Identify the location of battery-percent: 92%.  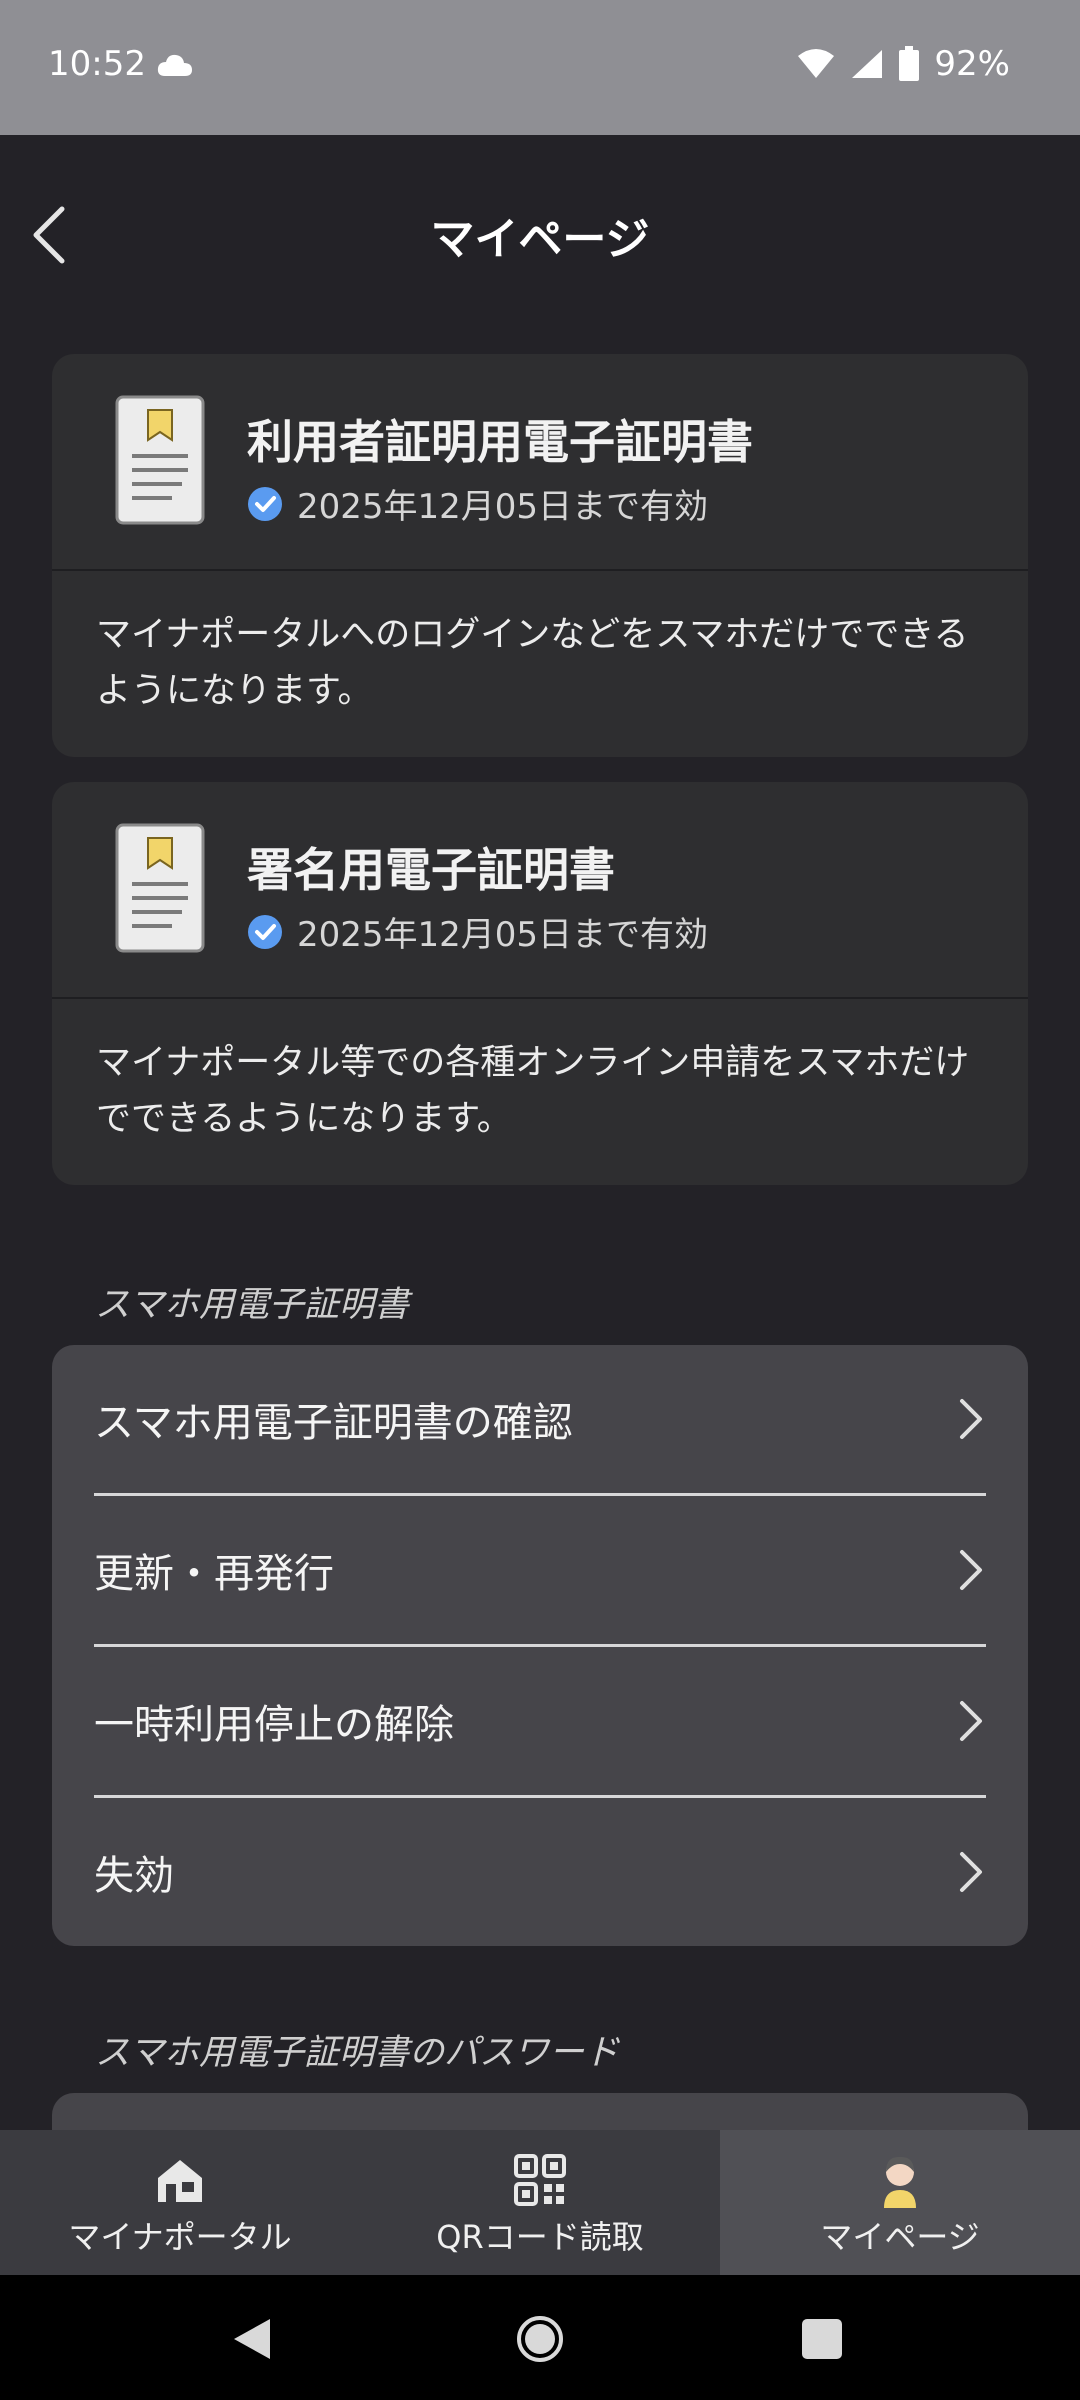
(972, 64).